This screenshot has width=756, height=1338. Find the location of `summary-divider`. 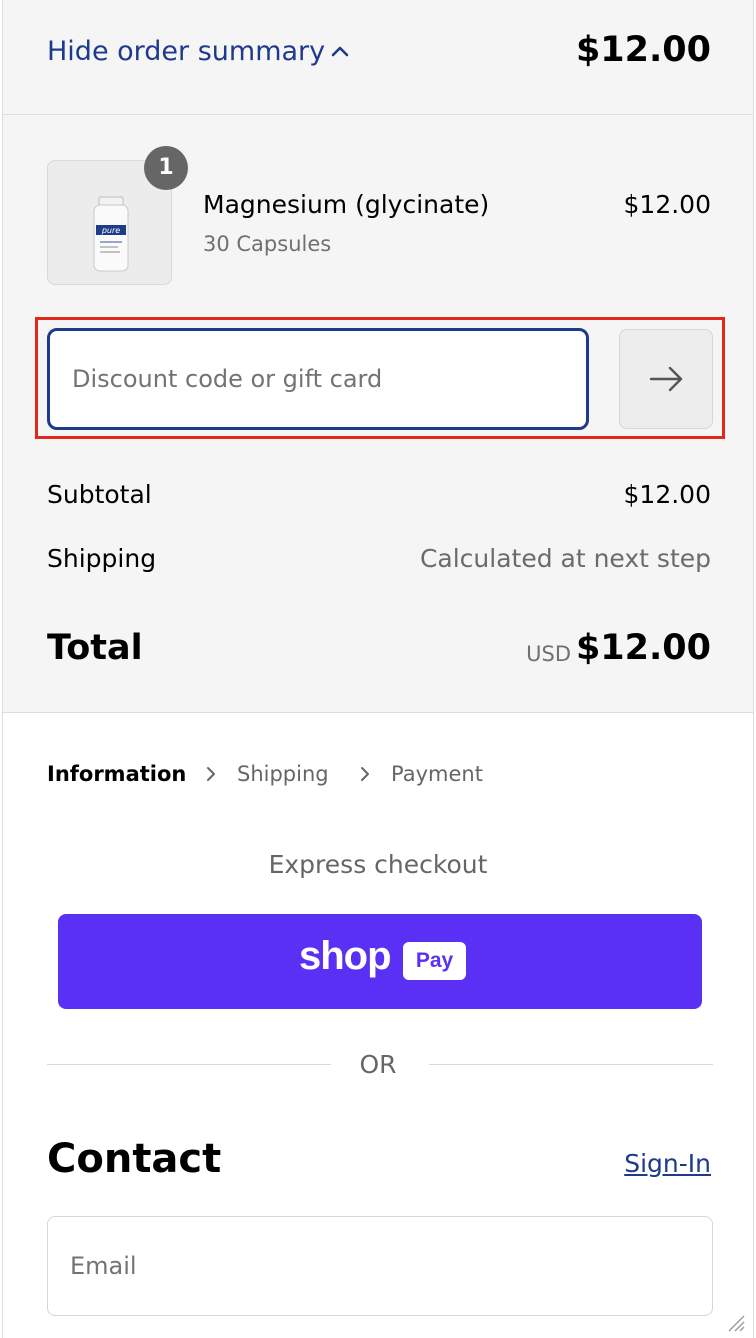

summary-divider is located at coordinates (378, 712).